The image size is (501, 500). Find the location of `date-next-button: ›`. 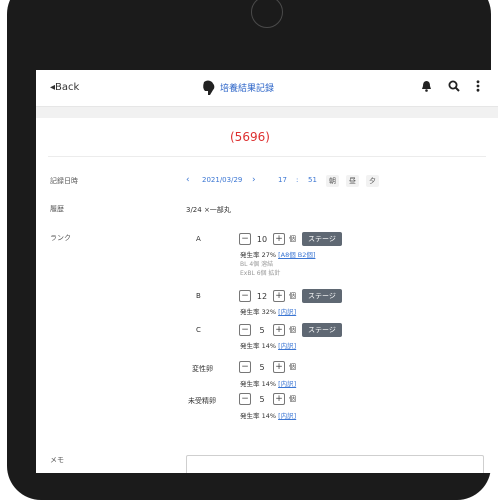

date-next-button: › is located at coordinates (254, 180).